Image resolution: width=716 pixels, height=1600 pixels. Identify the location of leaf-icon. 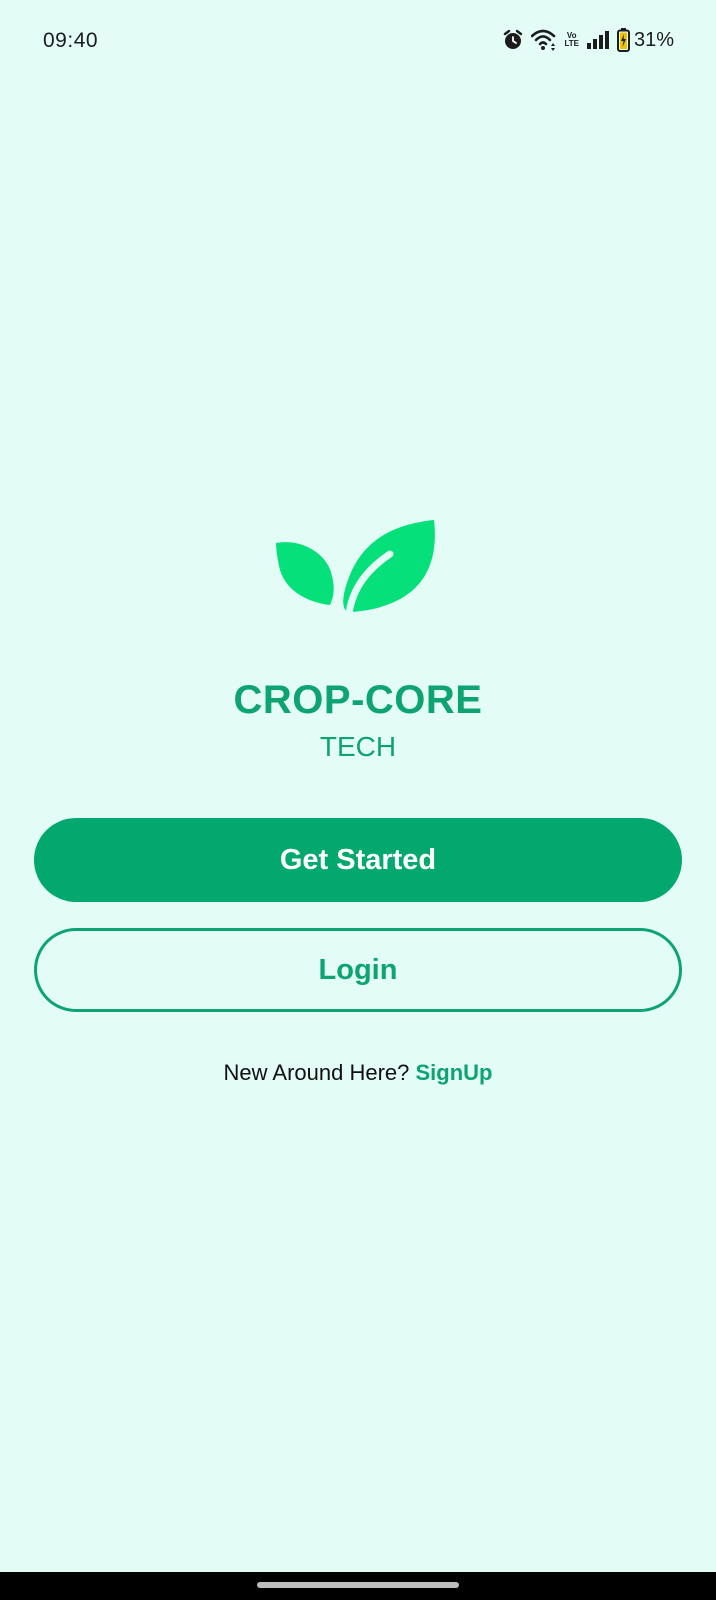
(358, 570).